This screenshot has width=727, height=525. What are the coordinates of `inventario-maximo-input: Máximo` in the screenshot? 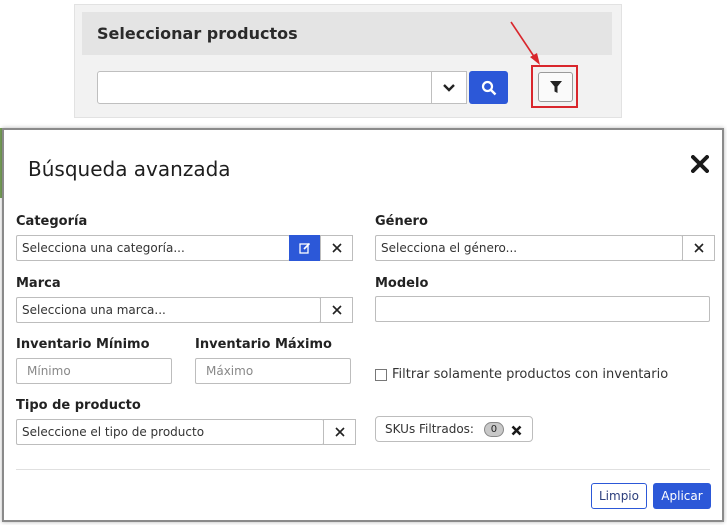 It's located at (273, 371).